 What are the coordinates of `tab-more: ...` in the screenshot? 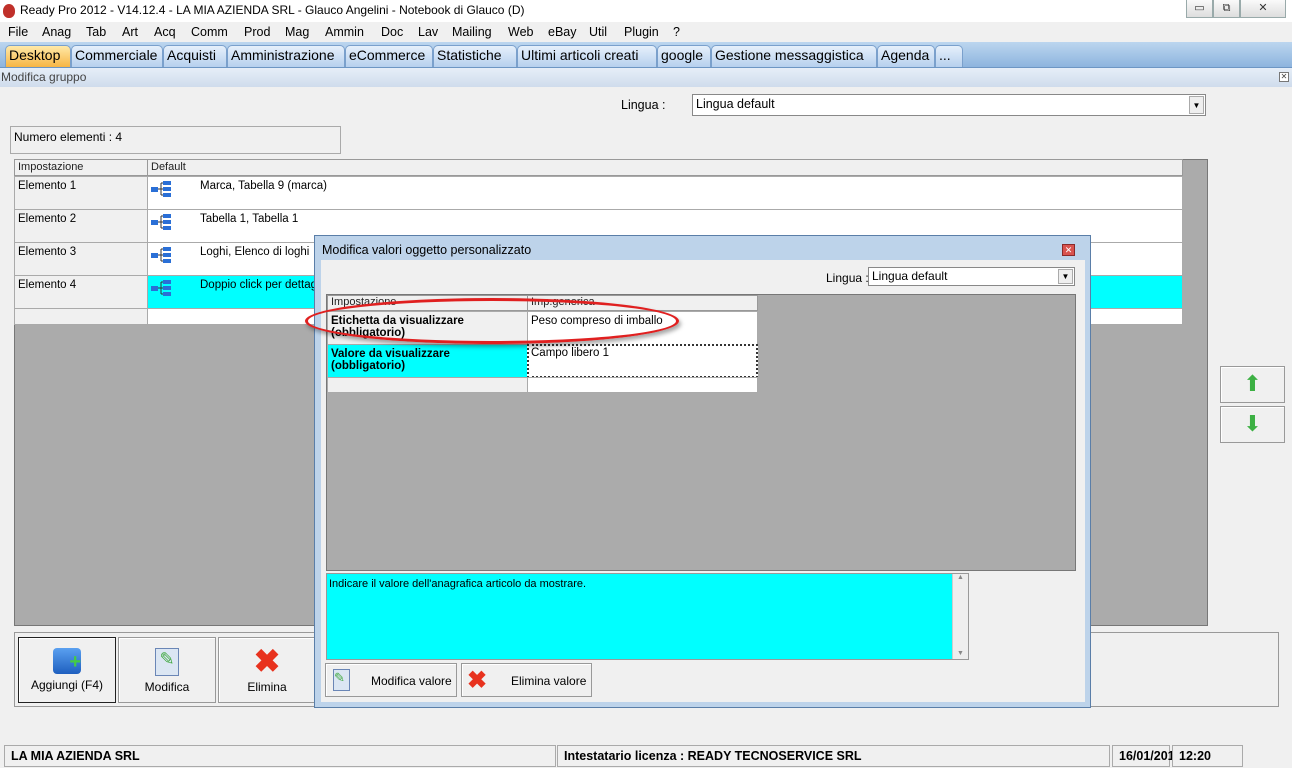 It's located at (949, 56).